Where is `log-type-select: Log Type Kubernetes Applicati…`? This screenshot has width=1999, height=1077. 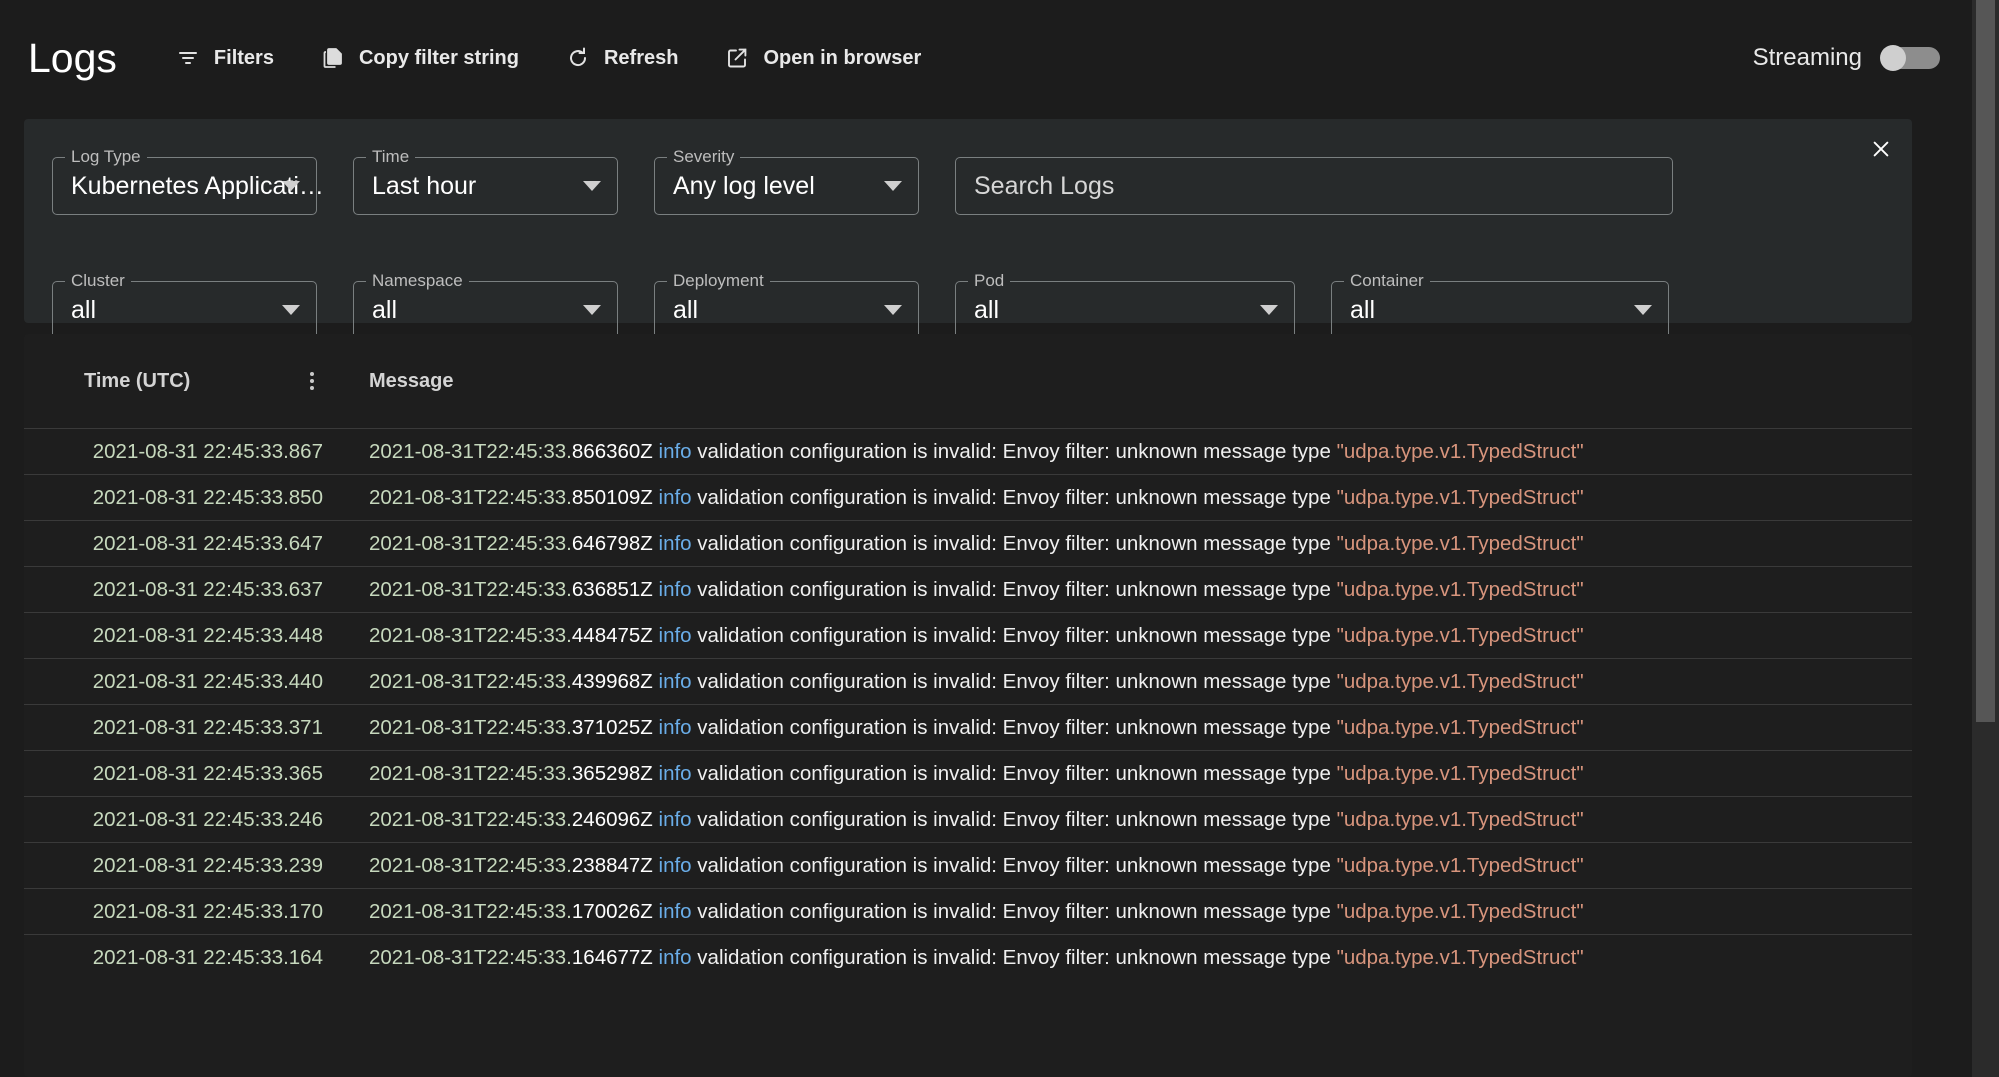 log-type-select: Log Type Kubernetes Applicati… is located at coordinates (188, 181).